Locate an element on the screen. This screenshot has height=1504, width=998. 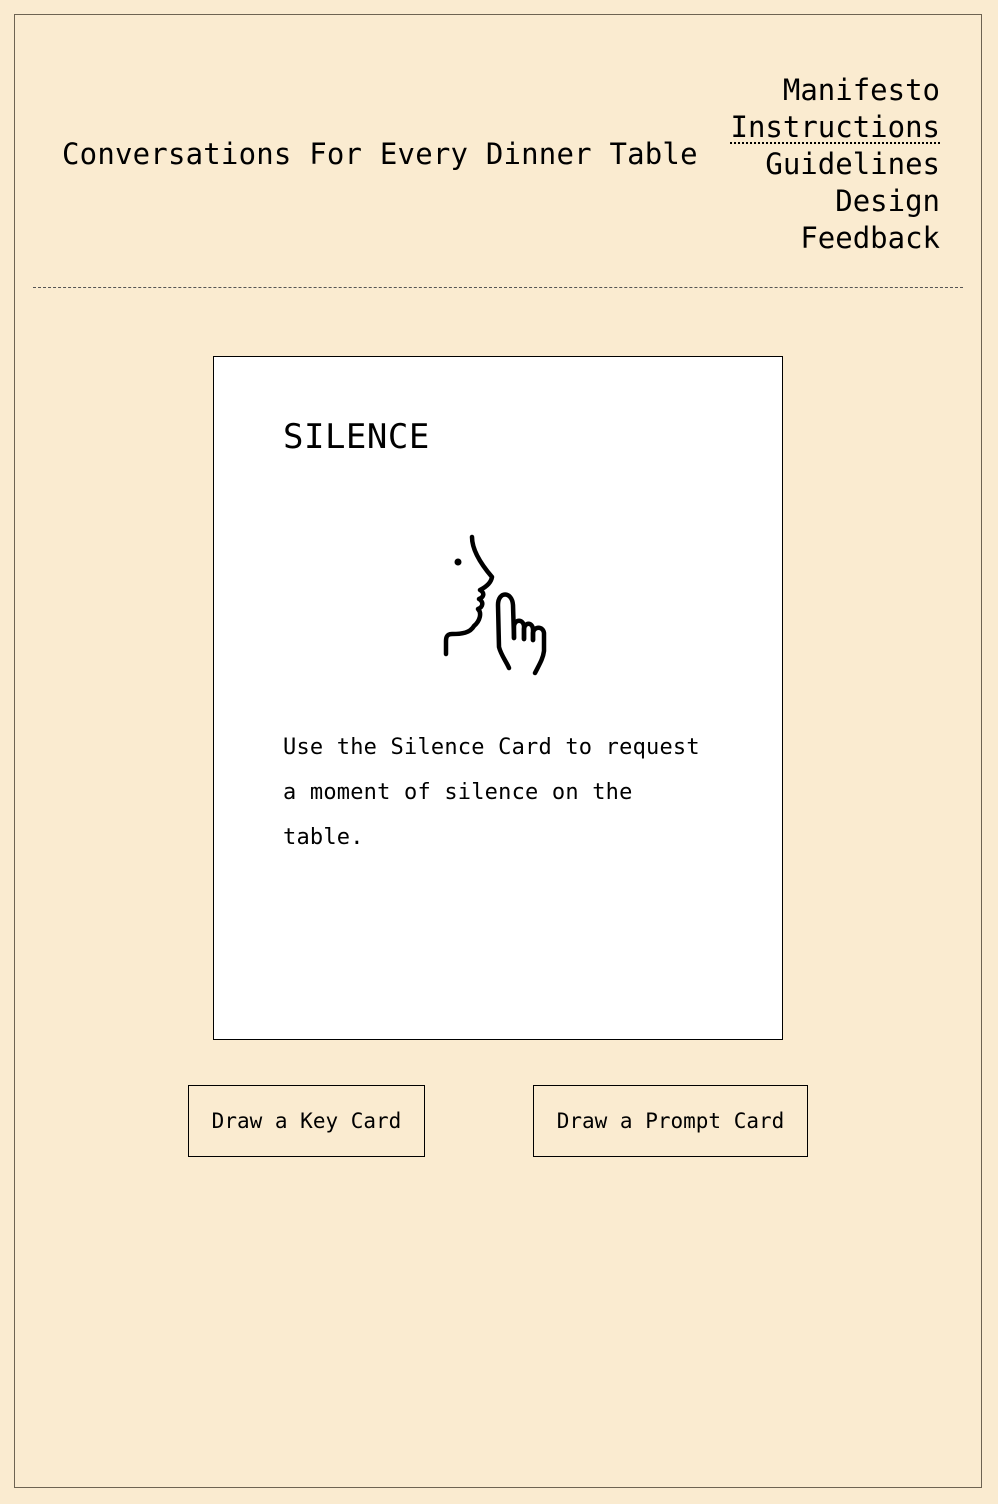
nav-link-feedback: Feedback is located at coordinates (835, 238).